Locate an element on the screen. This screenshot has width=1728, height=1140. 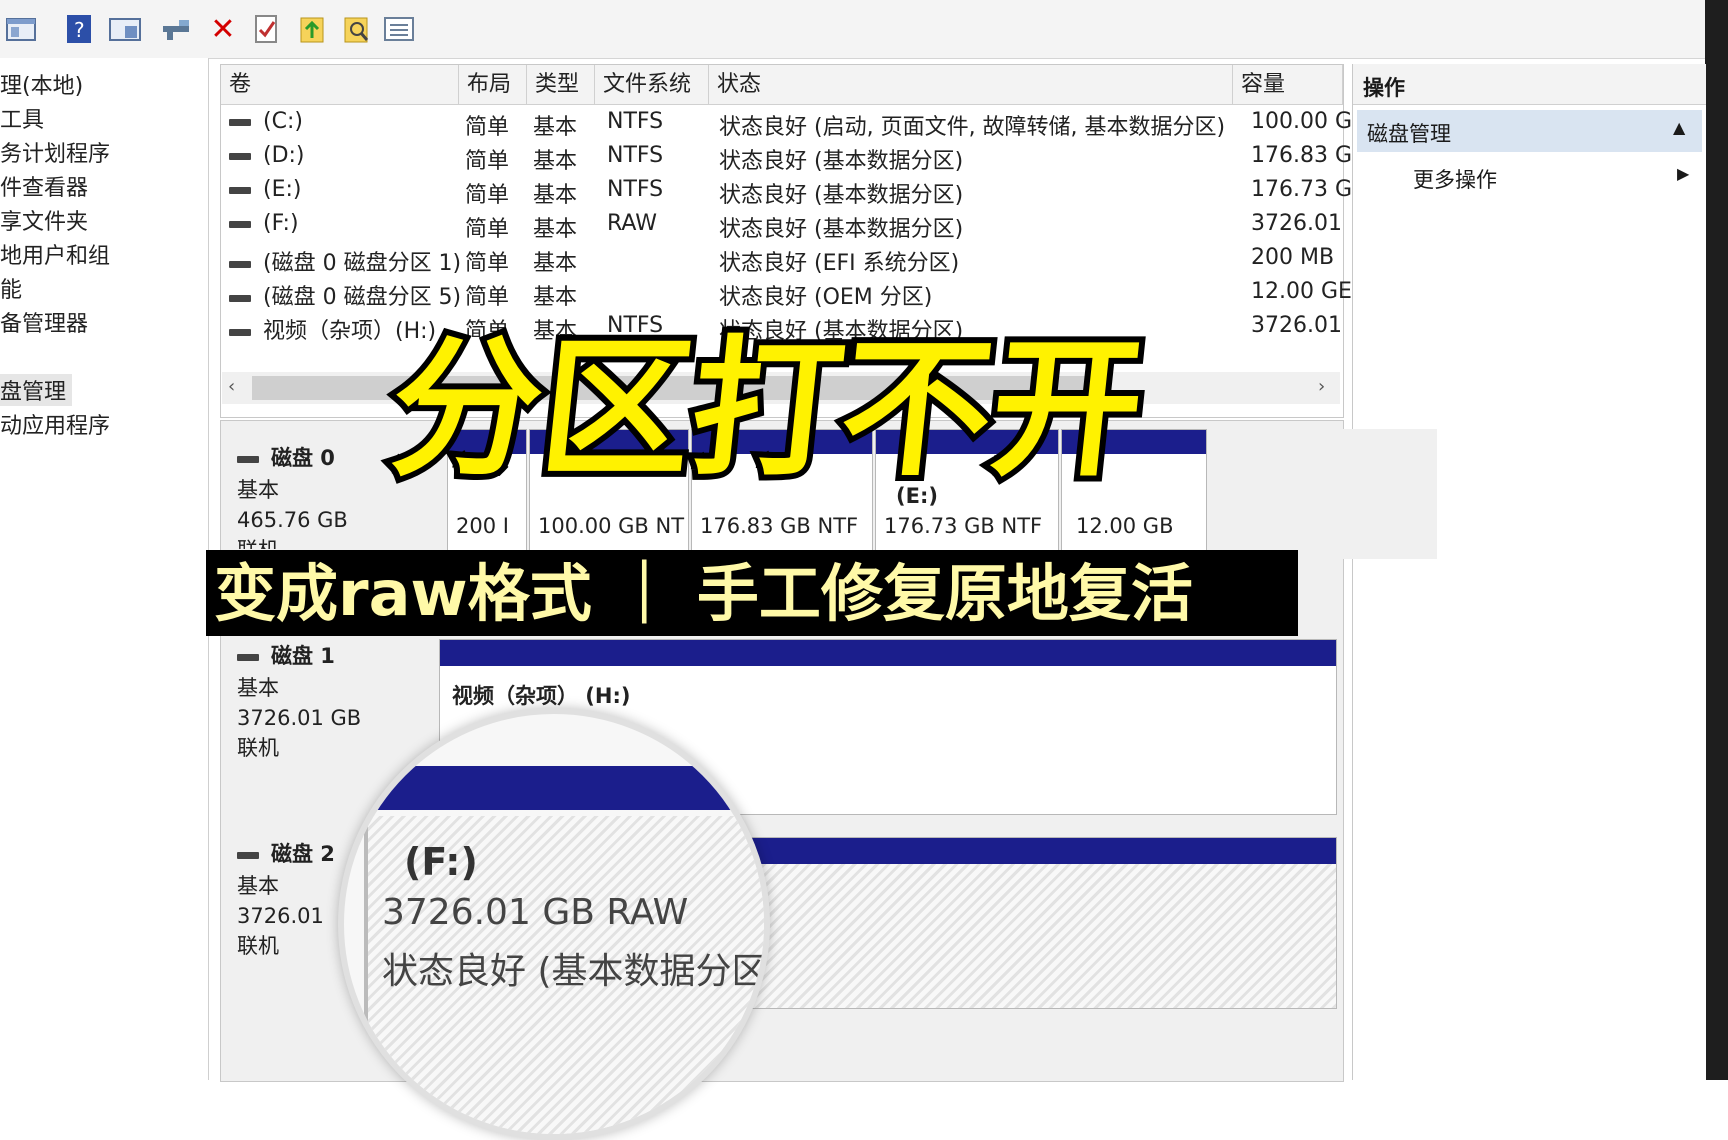
tree-item-local-users: 地用户和组 is located at coordinates (55, 254).